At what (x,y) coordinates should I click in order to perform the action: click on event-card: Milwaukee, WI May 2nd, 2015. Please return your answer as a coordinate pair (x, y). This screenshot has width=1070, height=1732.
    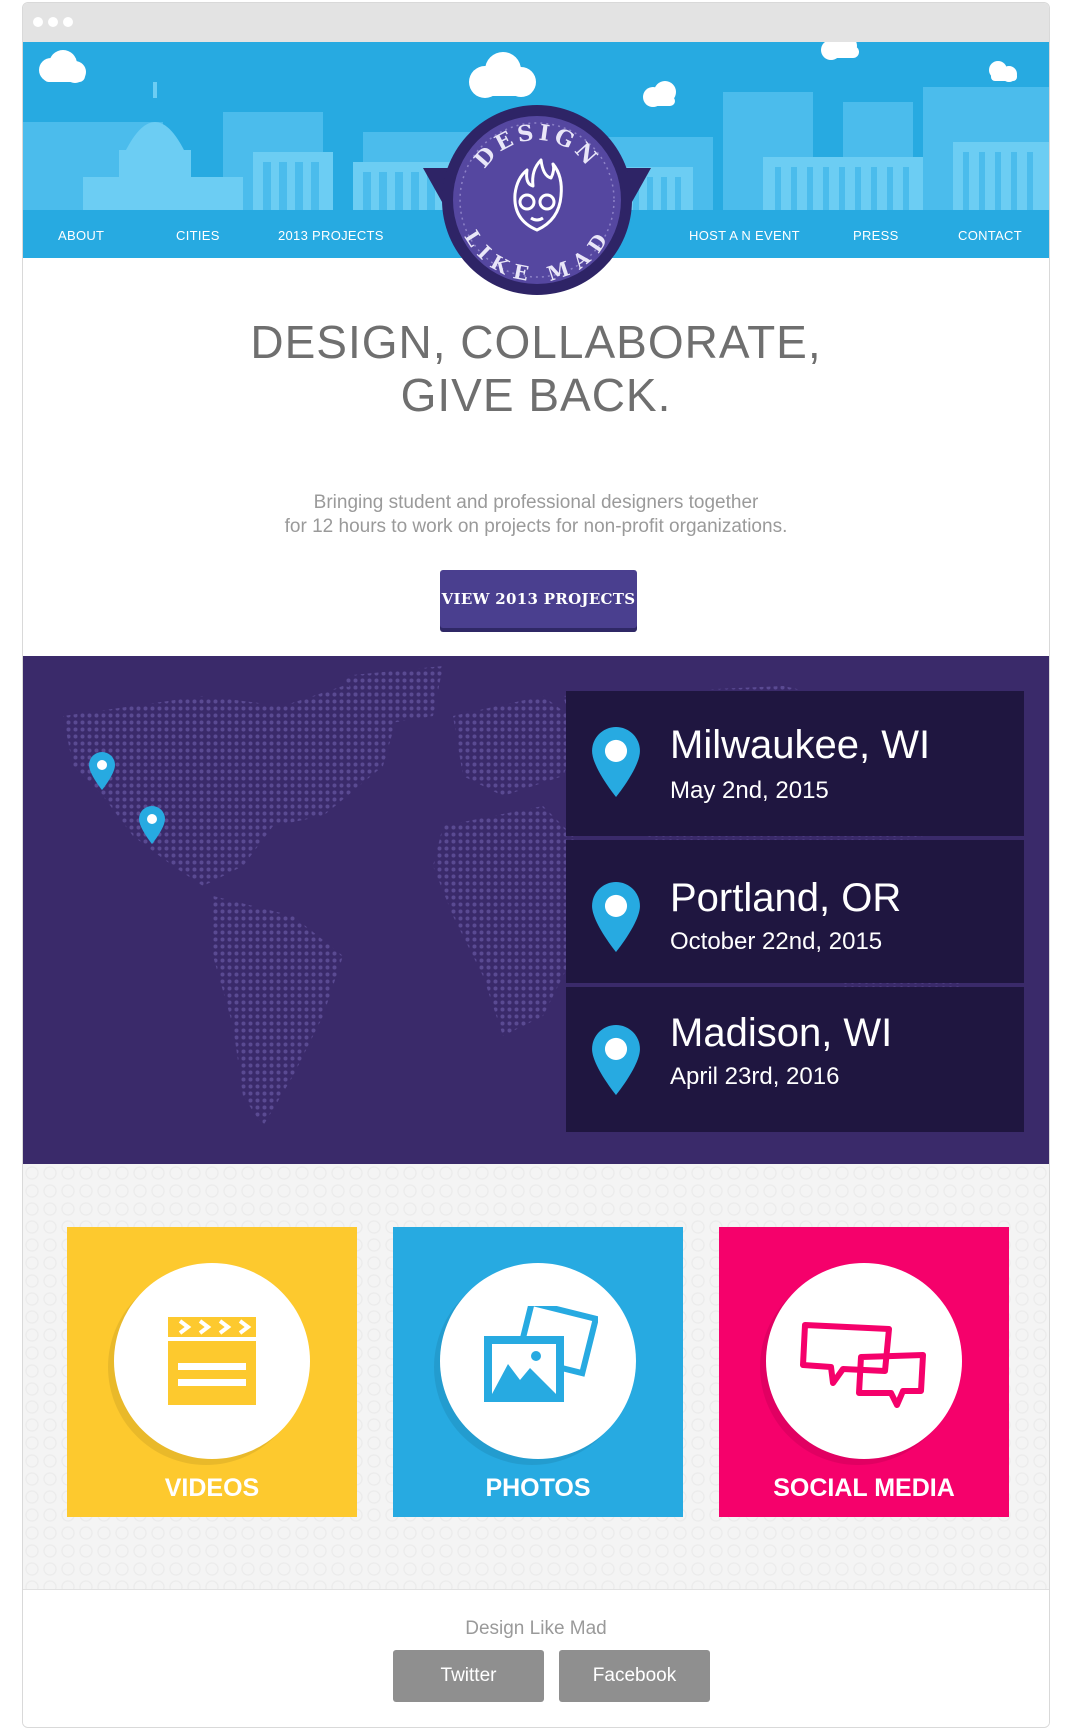
    Looking at the image, I should click on (795, 763).